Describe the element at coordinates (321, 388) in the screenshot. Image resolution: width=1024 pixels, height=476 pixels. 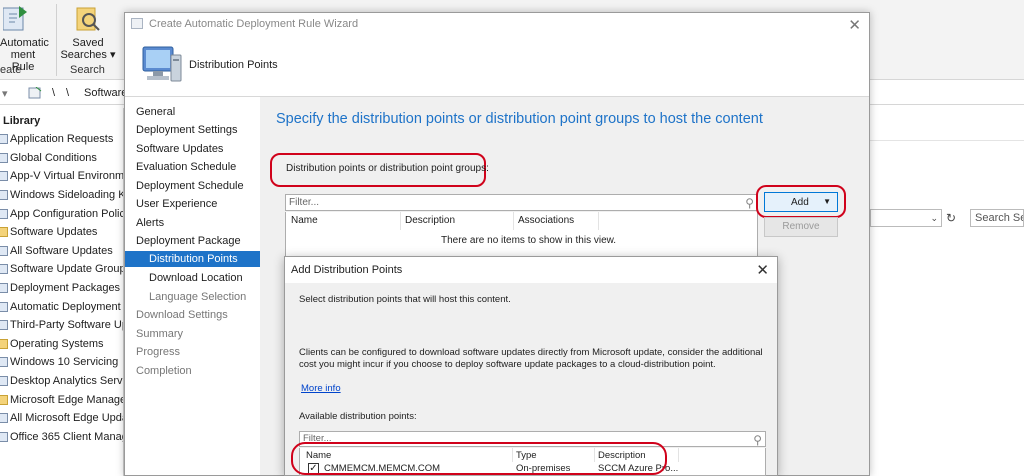
I see `more-info-link: More info` at that location.